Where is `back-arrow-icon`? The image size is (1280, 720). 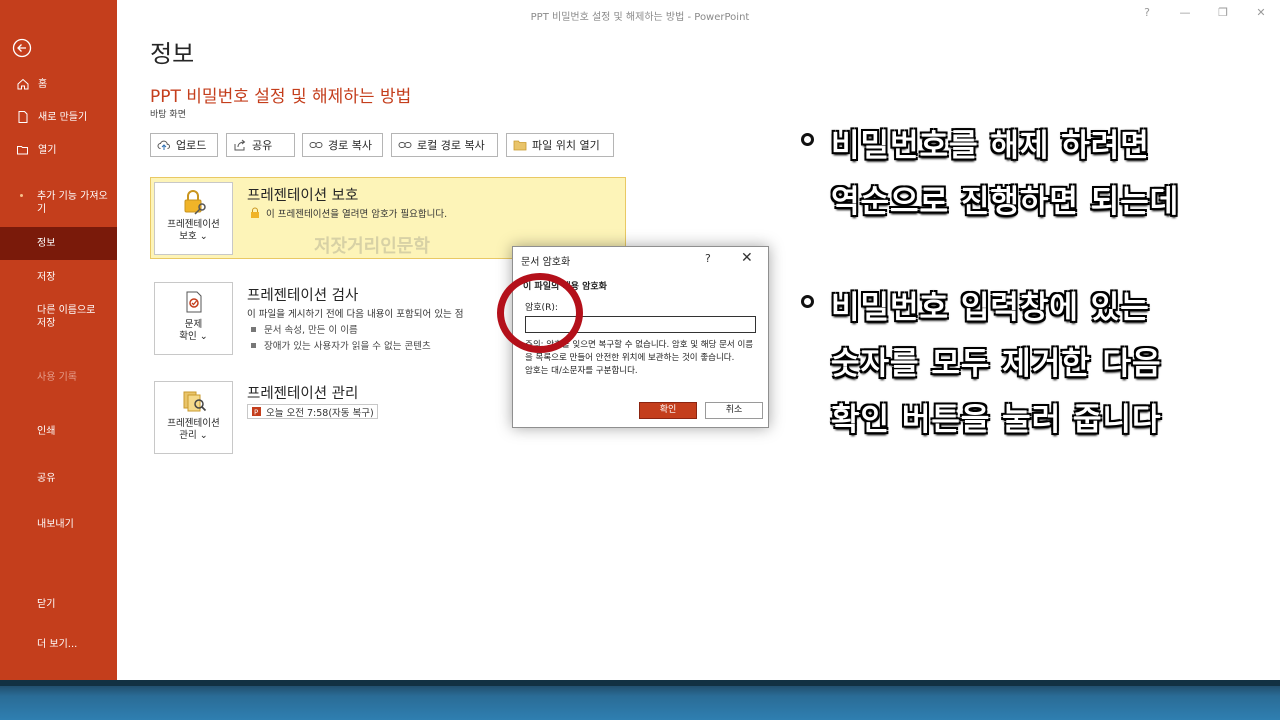 back-arrow-icon is located at coordinates (22, 48).